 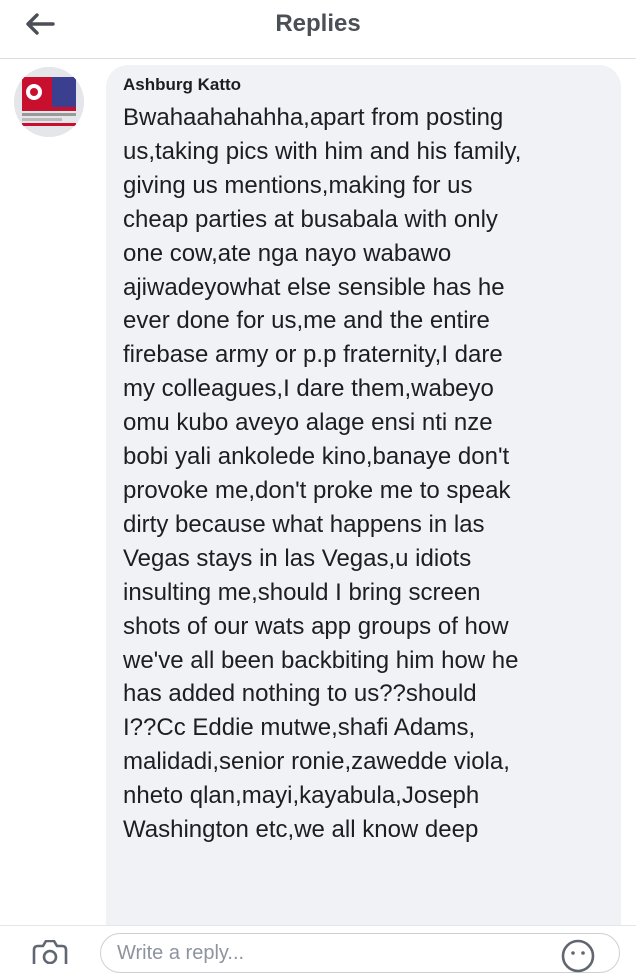 I want to click on comment-line: dirty because what happens in las, so click(x=304, y=524).